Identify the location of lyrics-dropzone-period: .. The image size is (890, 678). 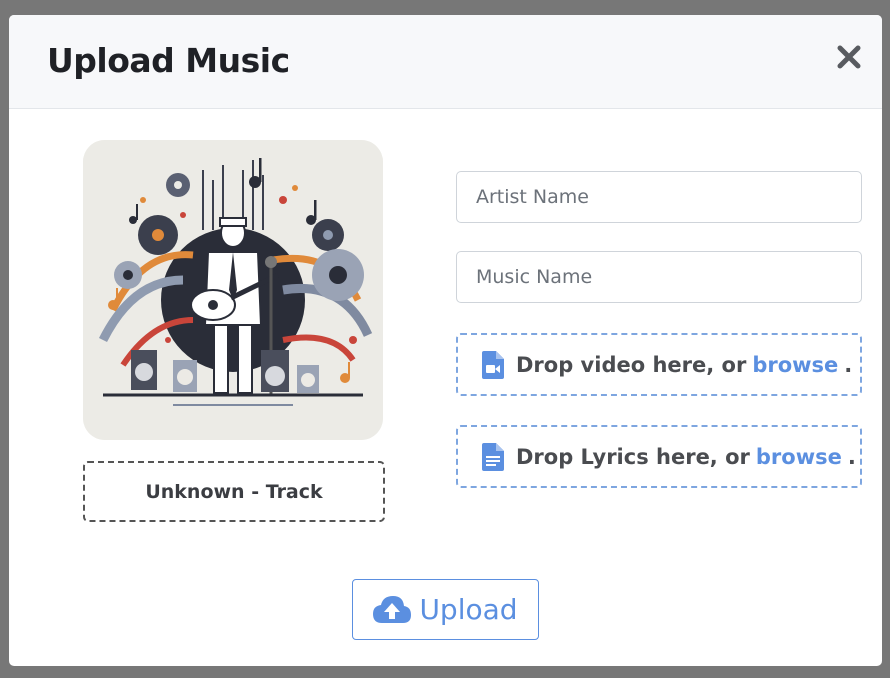
(851, 456).